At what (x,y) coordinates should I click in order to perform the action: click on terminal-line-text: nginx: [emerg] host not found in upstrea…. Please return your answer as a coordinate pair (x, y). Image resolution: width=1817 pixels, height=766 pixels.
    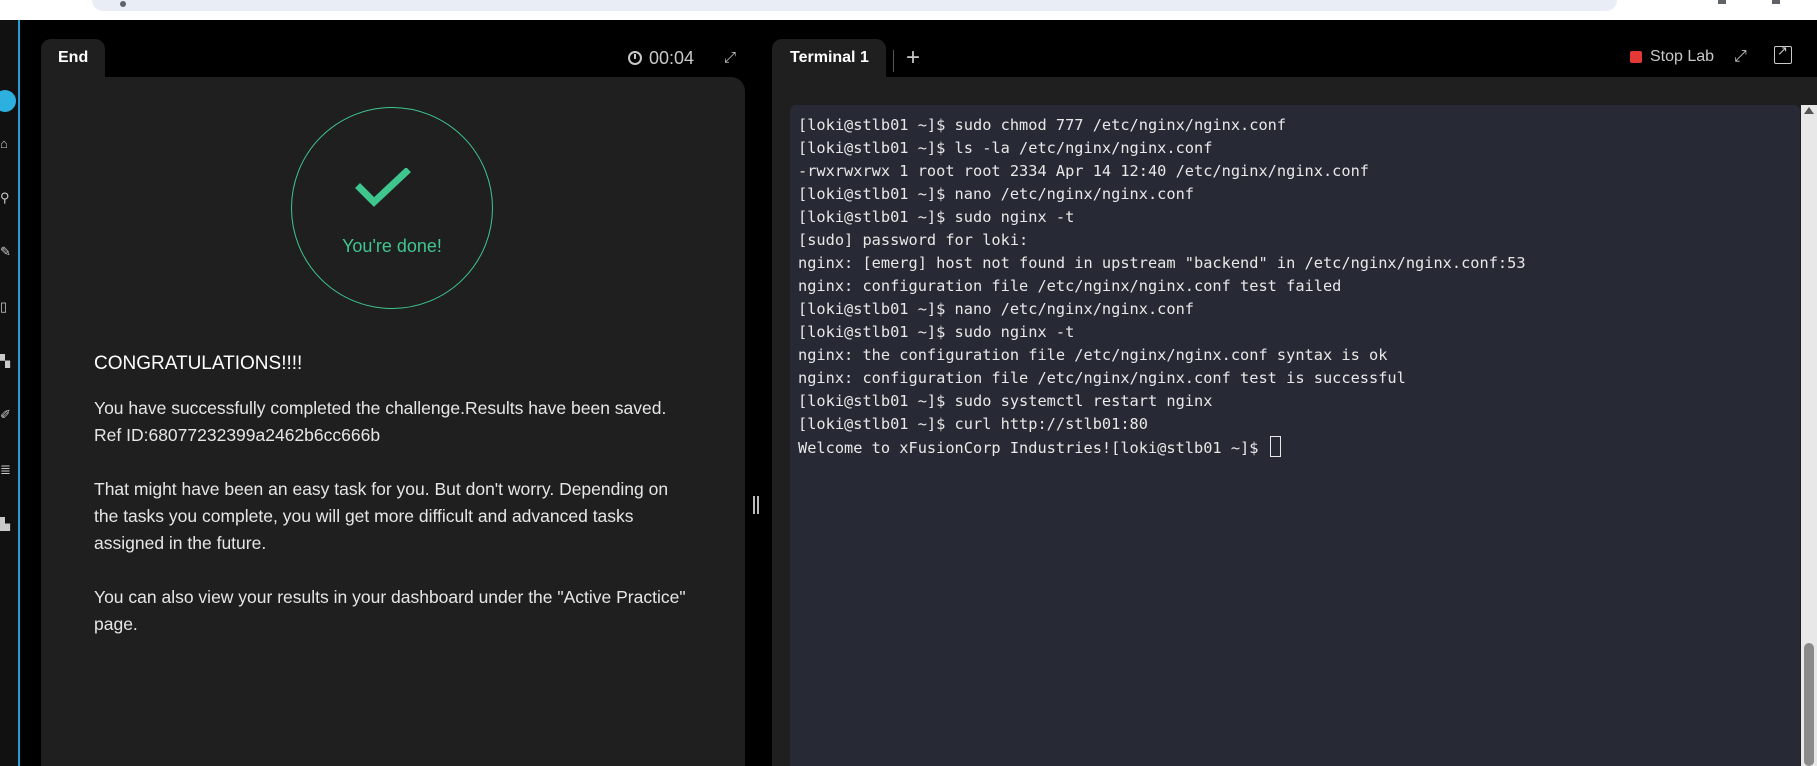
    Looking at the image, I should click on (1162, 263).